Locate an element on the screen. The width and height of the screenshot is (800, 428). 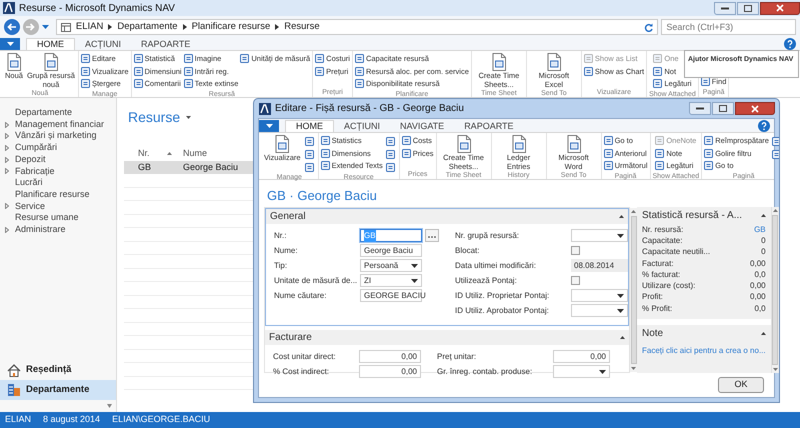
field-label: Preț unitar: is located at coordinates (457, 356).